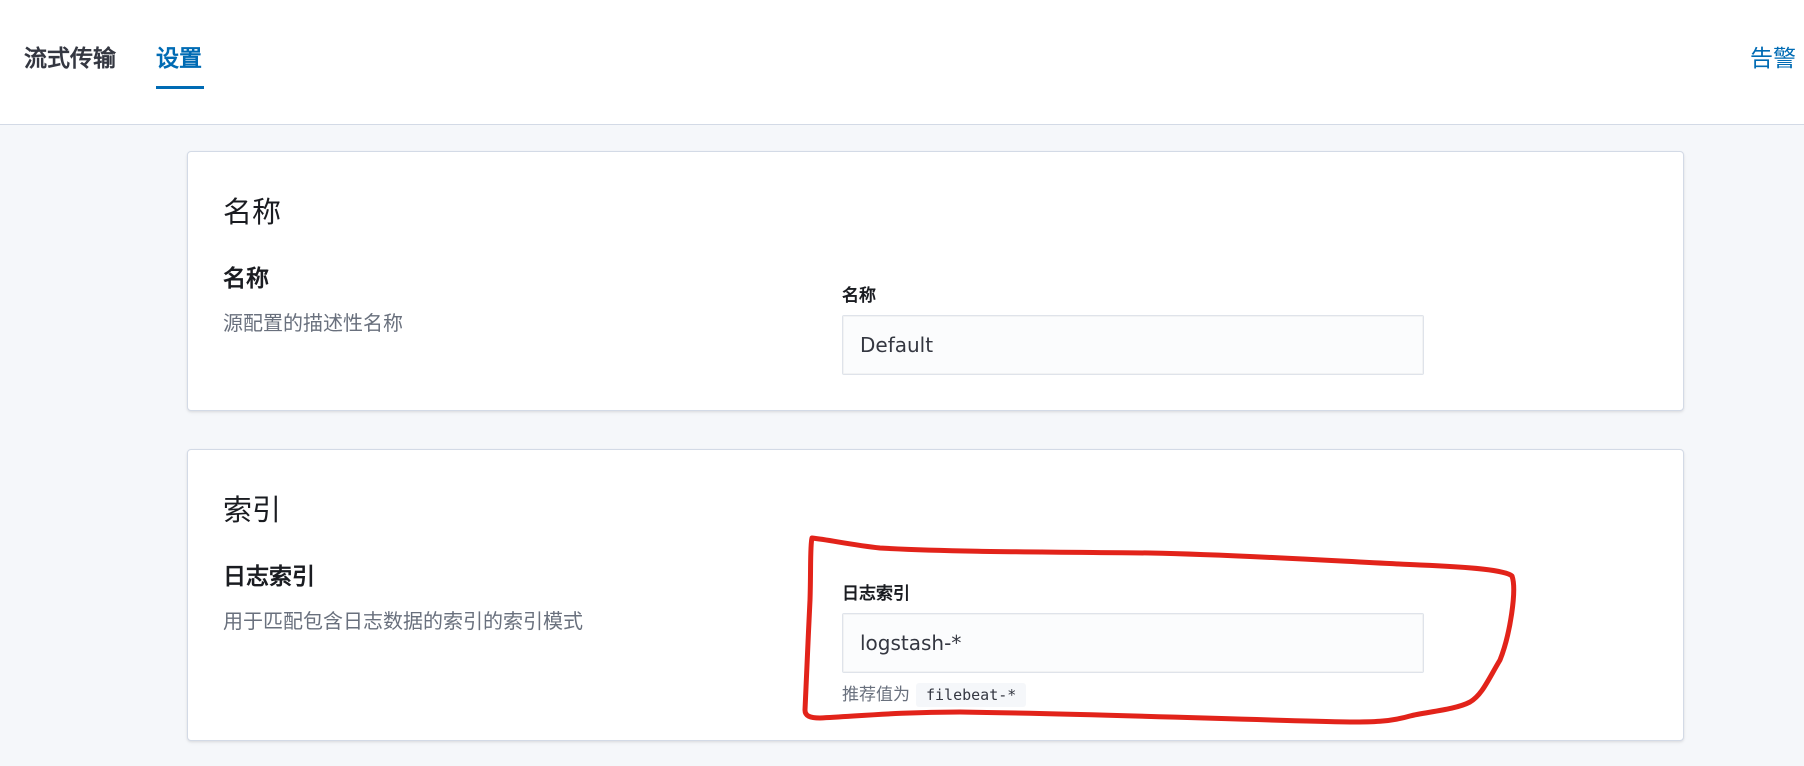  What do you see at coordinates (179, 59) in the screenshot?
I see `tab-settings: 设置` at bounding box center [179, 59].